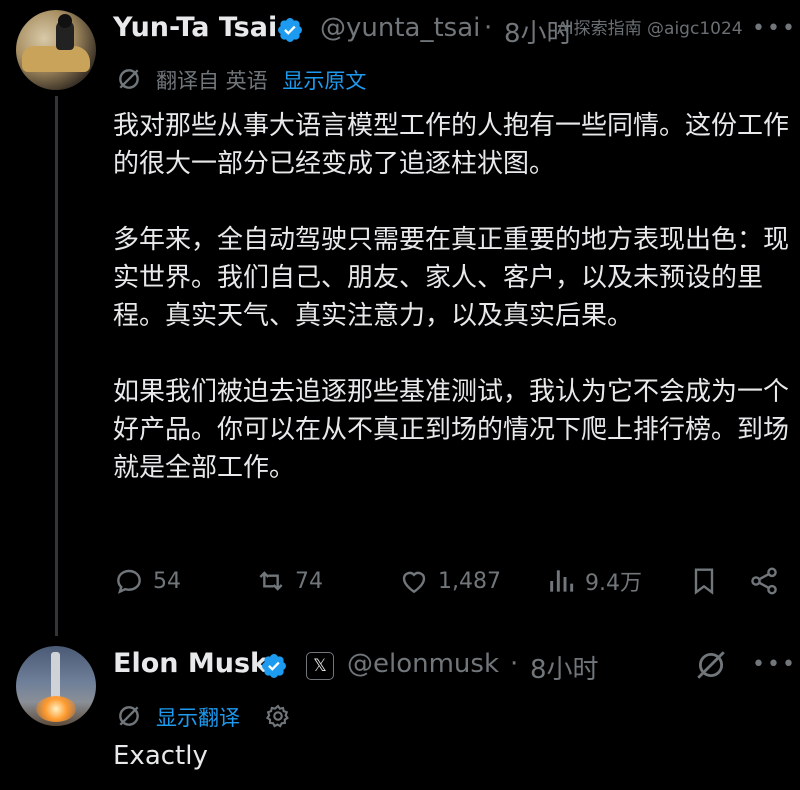  I want to click on thread-connector-line, so click(56, 366).